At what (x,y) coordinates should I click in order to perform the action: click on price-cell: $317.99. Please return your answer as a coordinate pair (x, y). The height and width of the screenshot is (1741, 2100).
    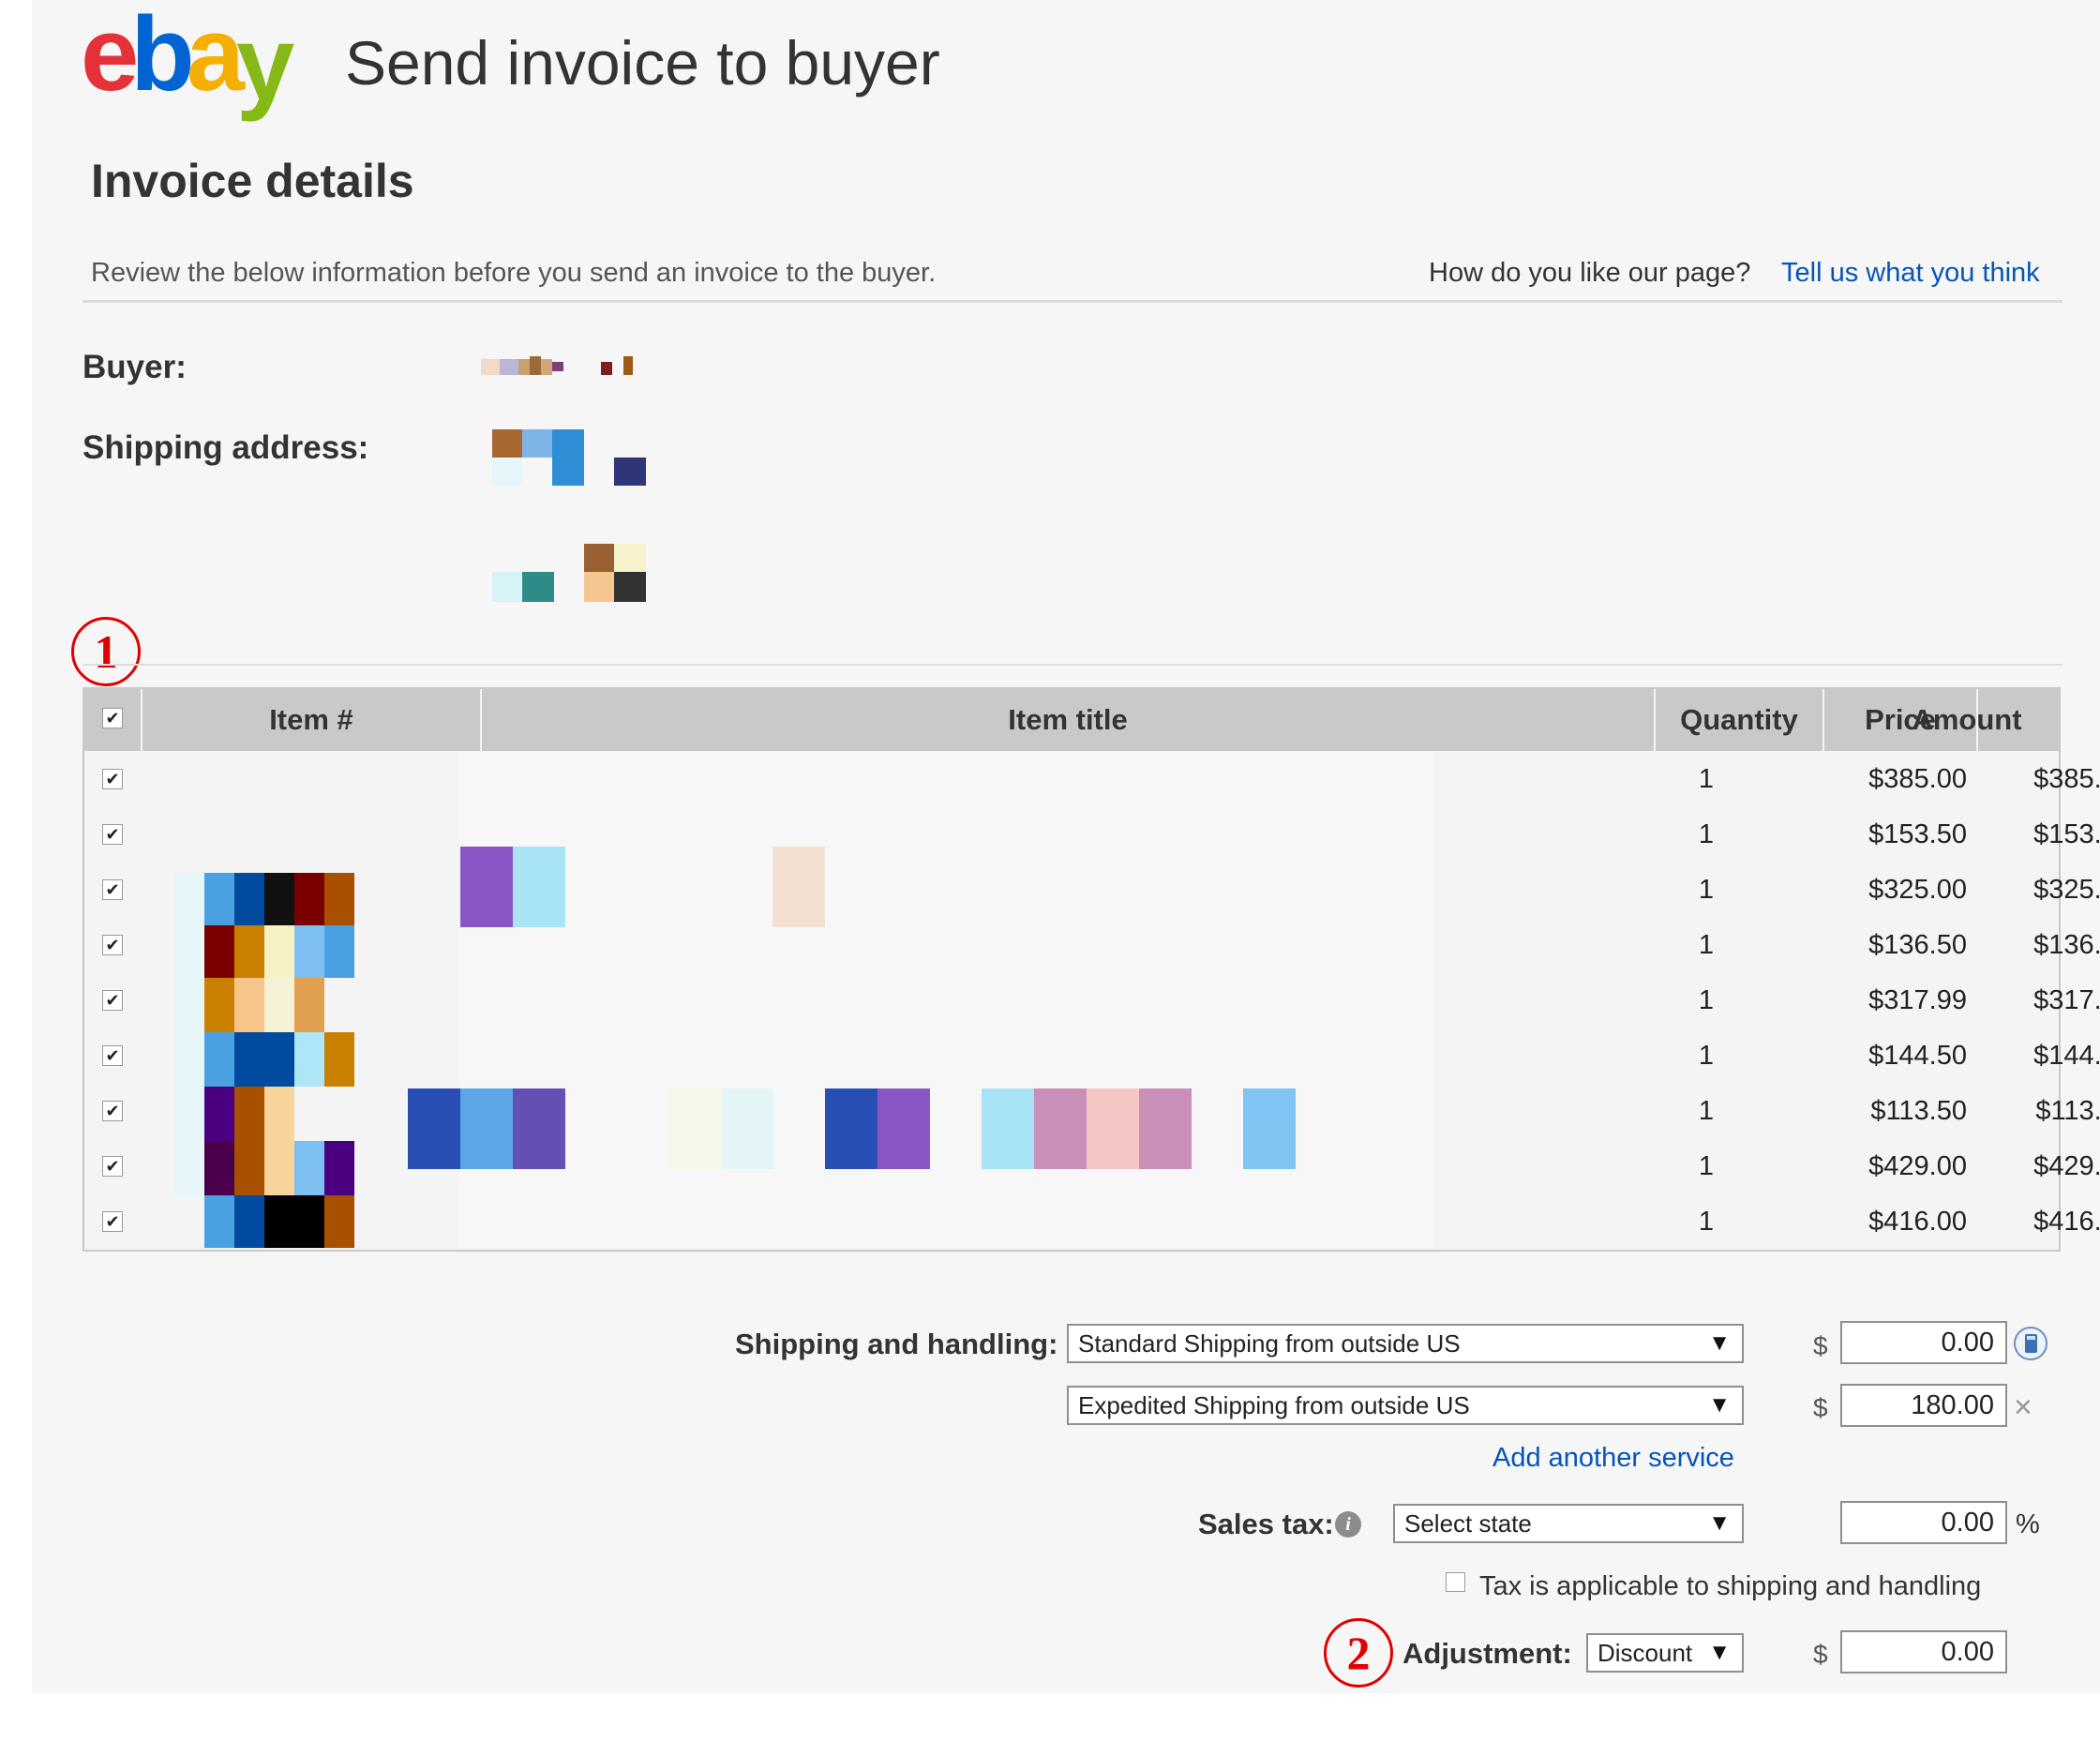
    Looking at the image, I should click on (1917, 1000).